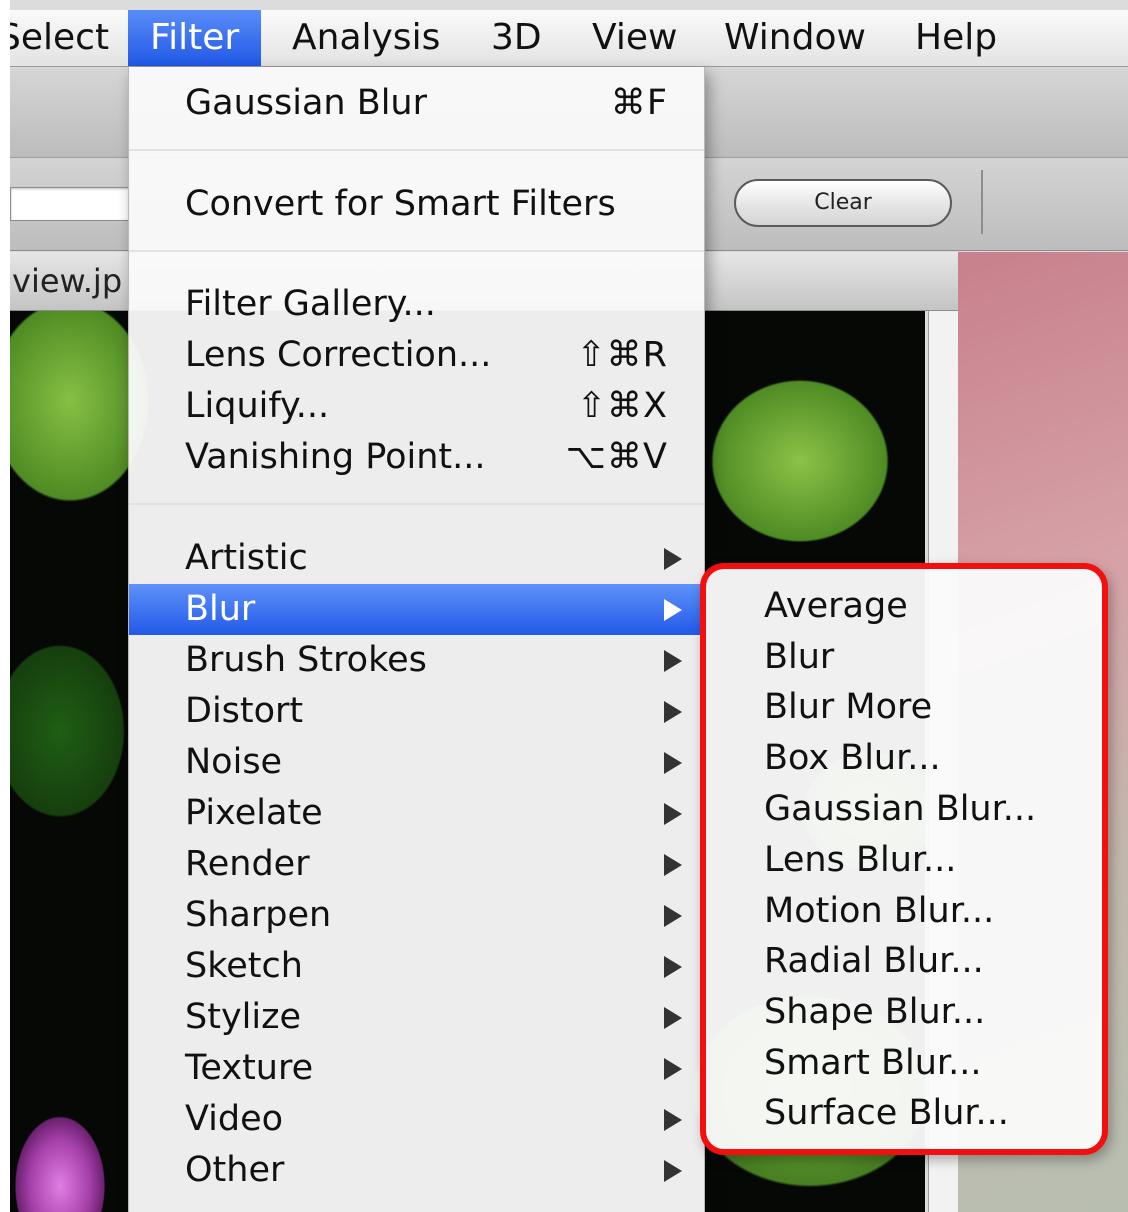 This screenshot has height=1212, width=1128. I want to click on shortcut-label: ⌘F, so click(639, 103).